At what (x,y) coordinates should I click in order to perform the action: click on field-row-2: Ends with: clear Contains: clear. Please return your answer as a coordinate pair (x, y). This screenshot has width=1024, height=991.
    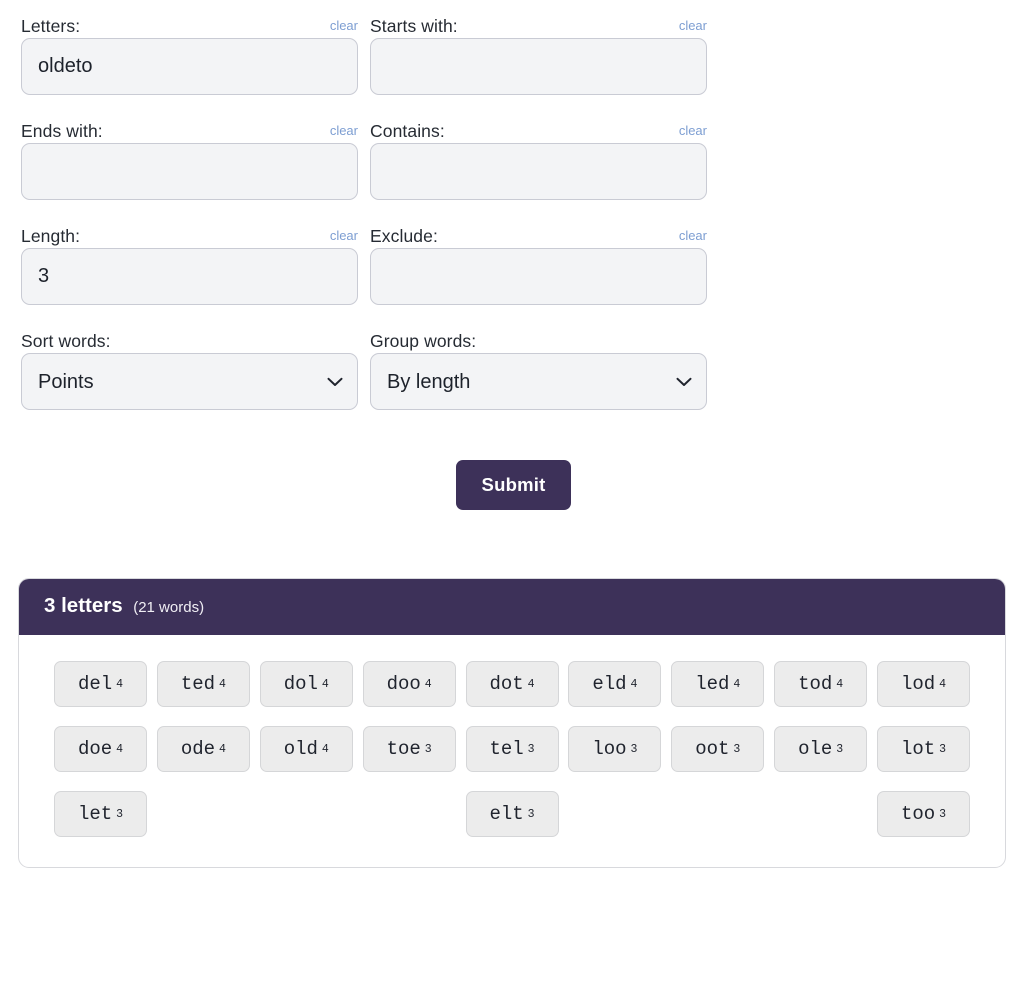
    Looking at the image, I should click on (513, 156).